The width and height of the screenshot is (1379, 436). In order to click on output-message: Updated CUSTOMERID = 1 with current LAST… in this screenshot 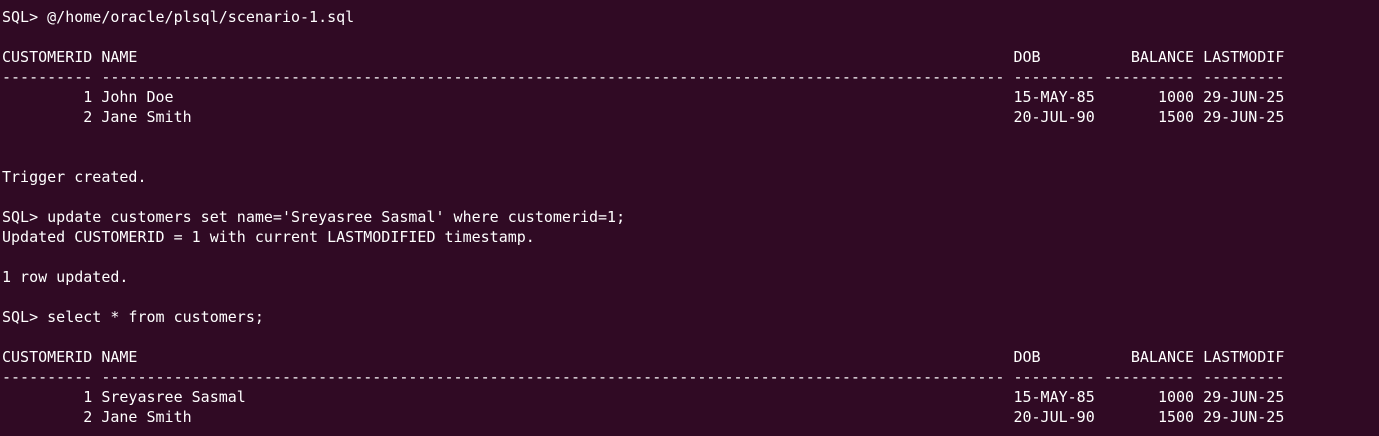, I will do `click(268, 237)`.